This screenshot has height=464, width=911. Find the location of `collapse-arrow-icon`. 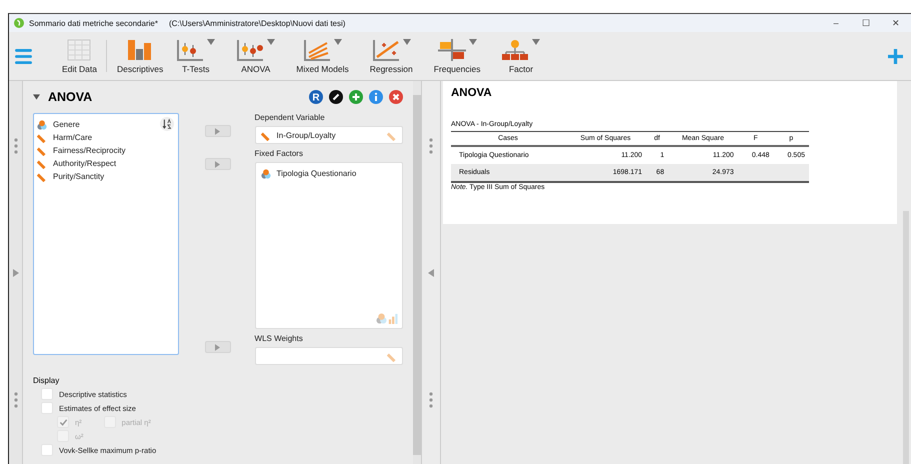

collapse-arrow-icon is located at coordinates (36, 97).